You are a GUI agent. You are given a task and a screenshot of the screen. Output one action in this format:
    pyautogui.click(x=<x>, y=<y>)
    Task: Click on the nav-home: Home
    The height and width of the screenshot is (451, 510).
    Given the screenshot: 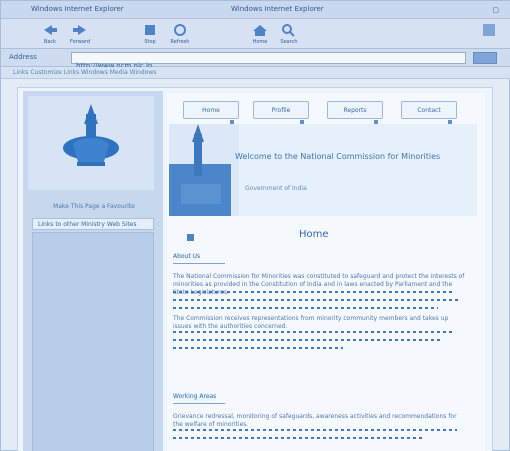 What is the action you would take?
    pyautogui.click(x=211, y=112)
    